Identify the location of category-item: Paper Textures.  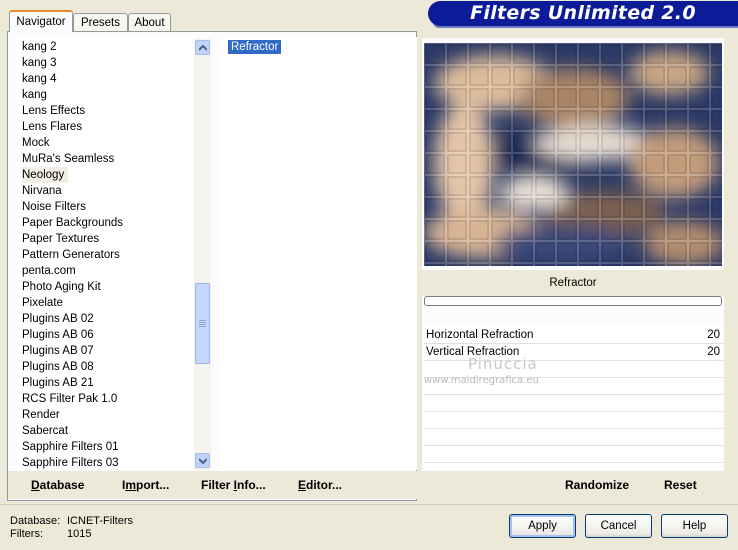
(60, 239).